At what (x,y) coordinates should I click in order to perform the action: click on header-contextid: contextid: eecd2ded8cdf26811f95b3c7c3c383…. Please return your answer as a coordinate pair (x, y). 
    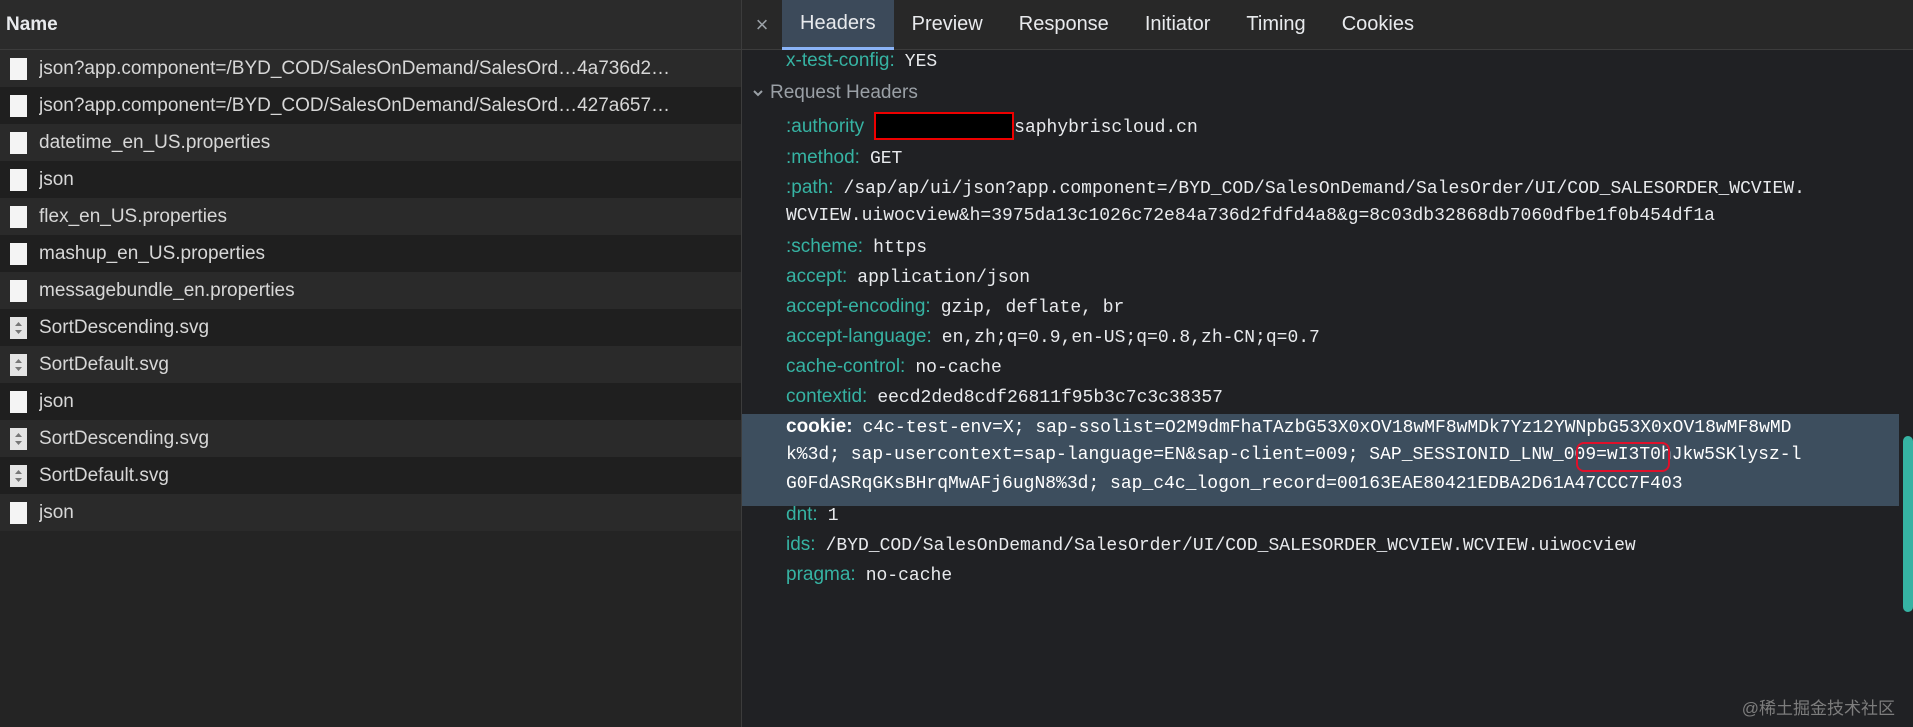
    Looking at the image, I should click on (1342, 397).